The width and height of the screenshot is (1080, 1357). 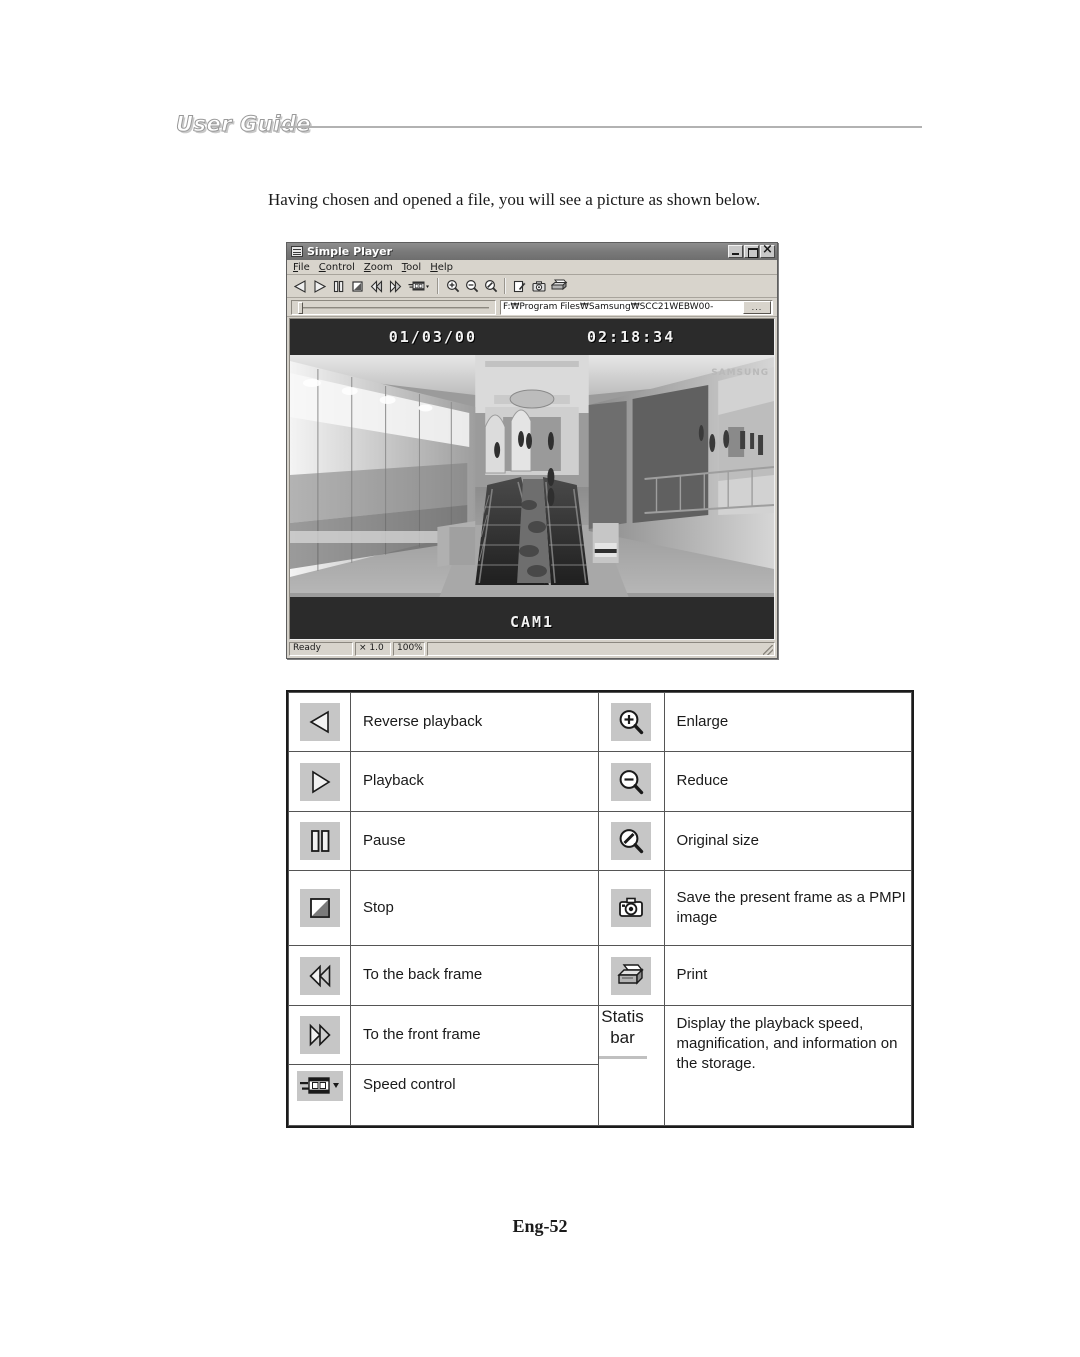 I want to click on maximize-icon, so click(x=751, y=251).